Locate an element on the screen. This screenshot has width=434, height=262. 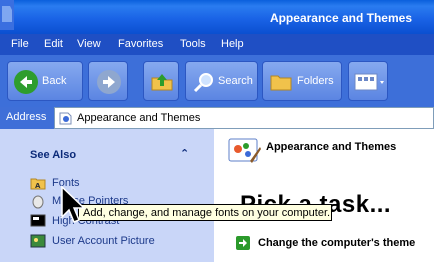
back-arrow-icon is located at coordinates (26, 82).